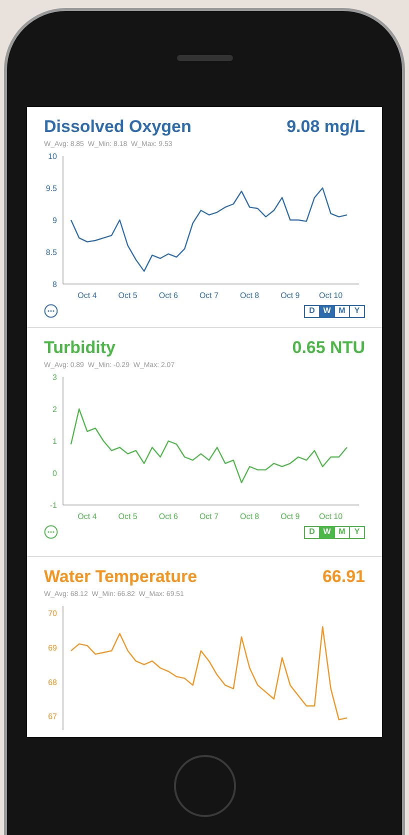 The height and width of the screenshot is (835, 409). What do you see at coordinates (205, 786) in the screenshot?
I see `home-button` at bounding box center [205, 786].